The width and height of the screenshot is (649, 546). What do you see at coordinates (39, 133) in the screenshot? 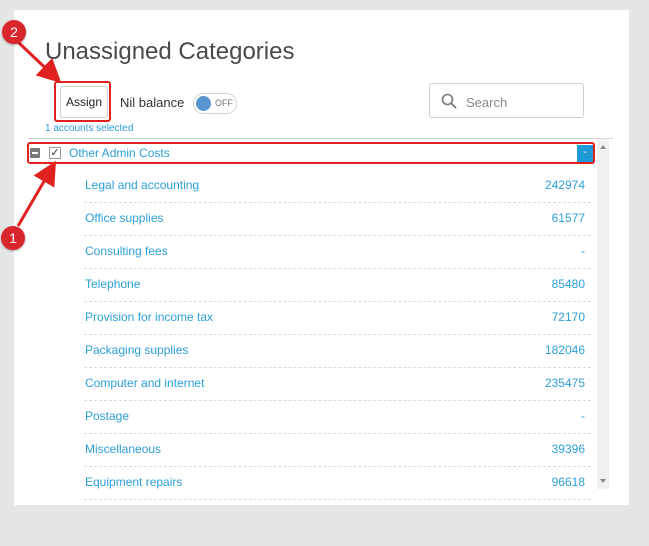
I see `annotation-arrows` at bounding box center [39, 133].